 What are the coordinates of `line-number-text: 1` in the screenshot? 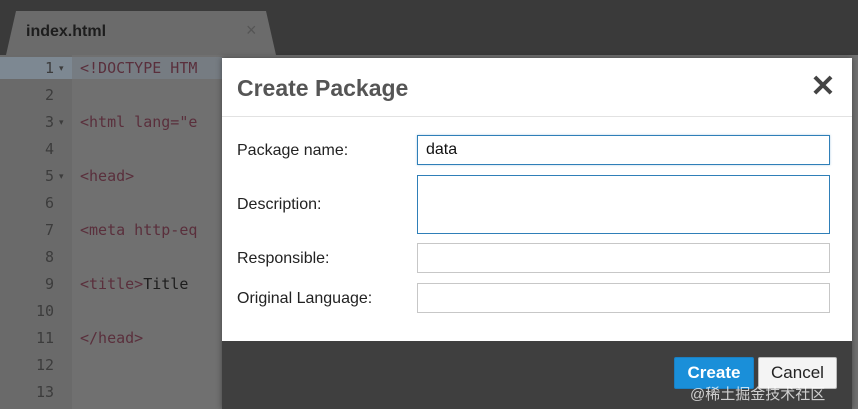 It's located at (49, 68).